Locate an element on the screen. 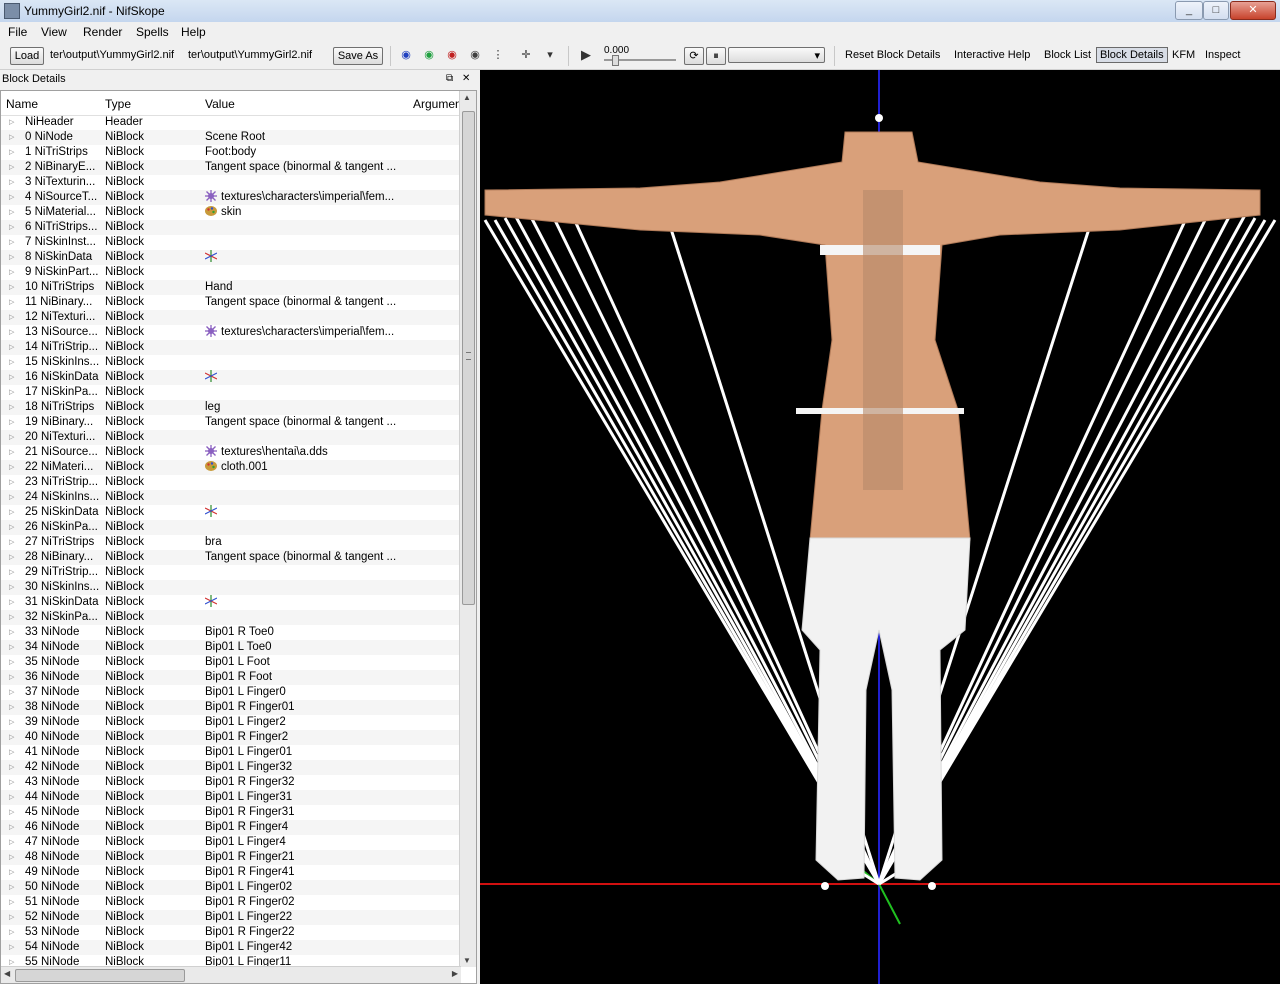 The height and width of the screenshot is (984, 1280). table-row: ▷ 15 NiSkinIns... NiBlock is located at coordinates (231, 362).